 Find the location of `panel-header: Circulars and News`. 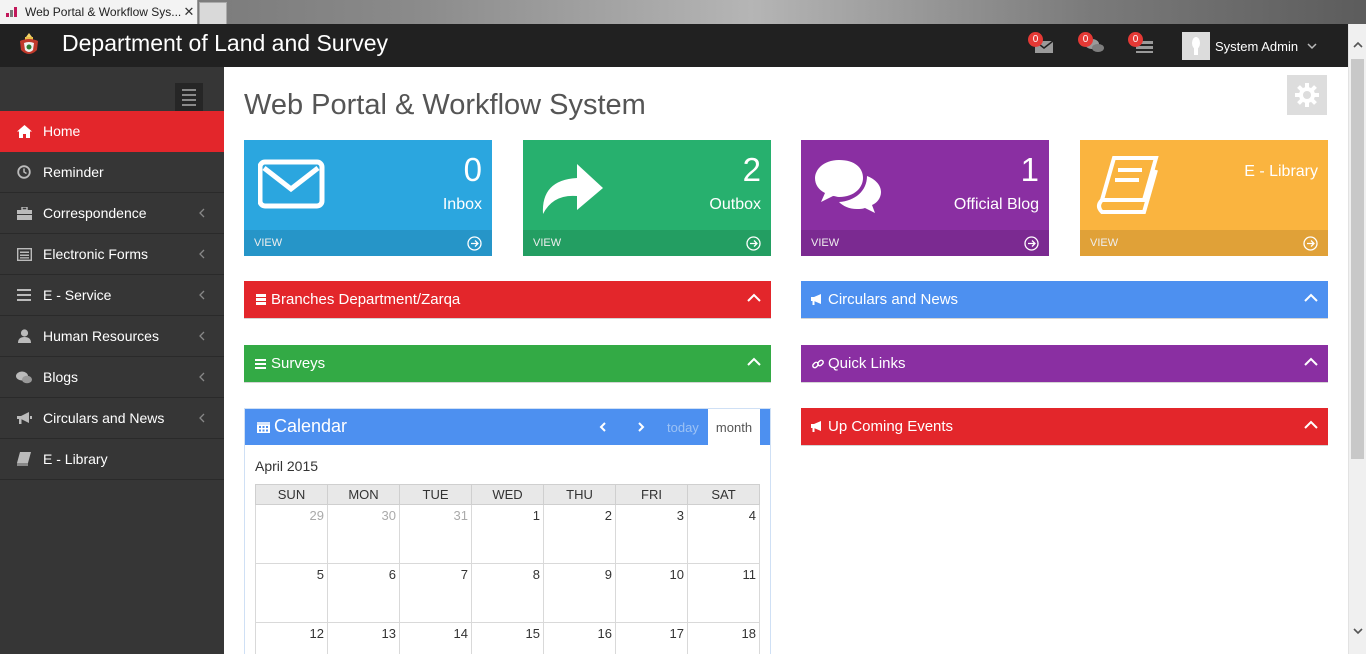

panel-header: Circulars and News is located at coordinates (1064, 299).